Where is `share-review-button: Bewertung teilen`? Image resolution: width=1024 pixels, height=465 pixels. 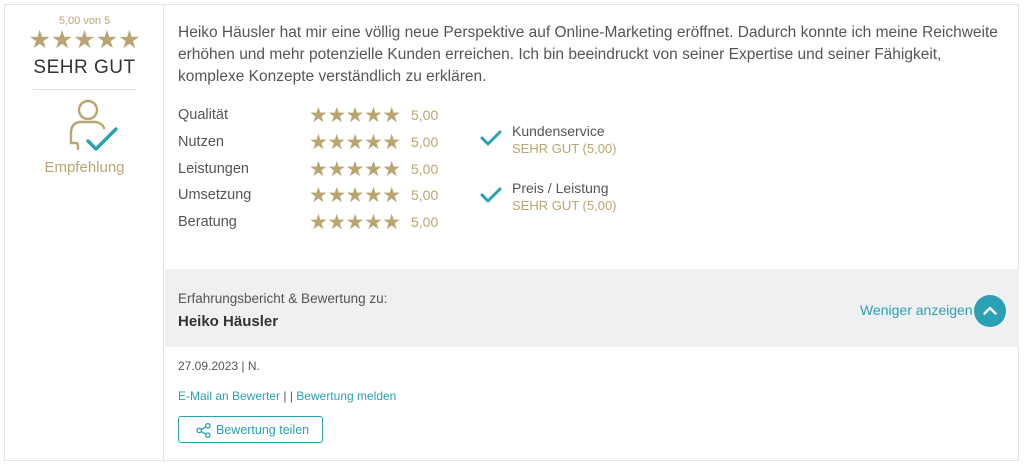
share-review-button: Bewertung teilen is located at coordinates (250, 429).